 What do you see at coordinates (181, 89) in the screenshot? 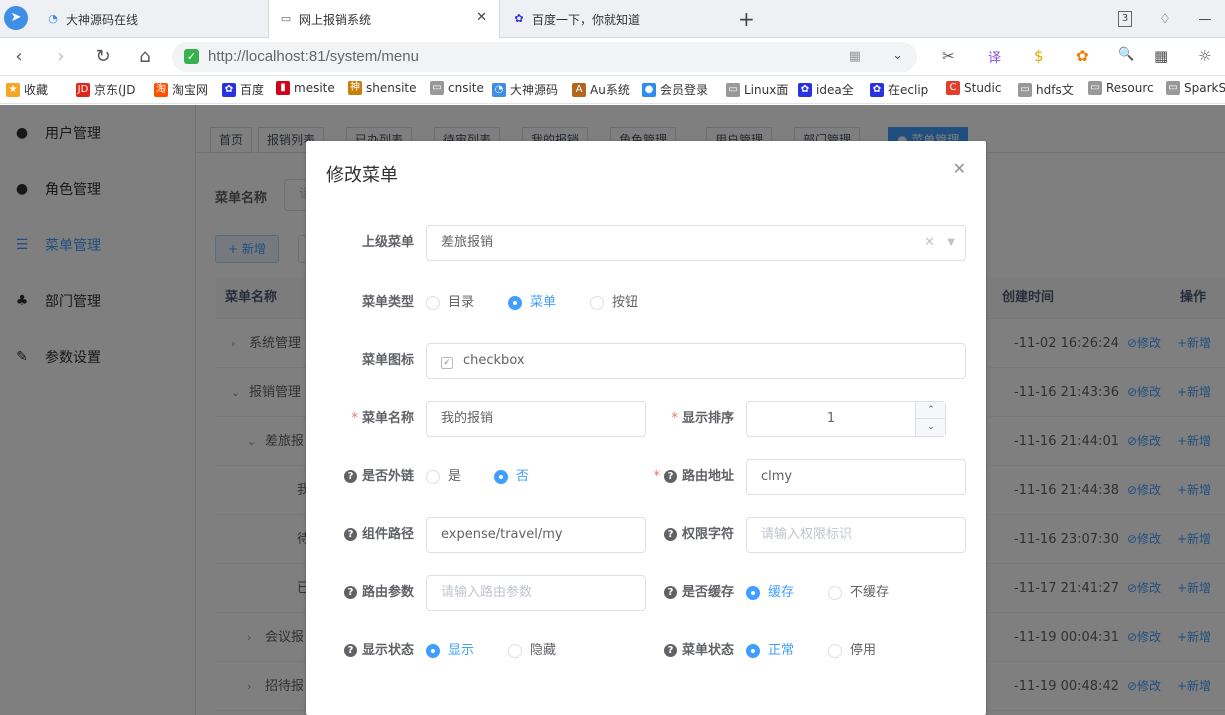
I see `bookmark-item: 淘淘宝网` at bounding box center [181, 89].